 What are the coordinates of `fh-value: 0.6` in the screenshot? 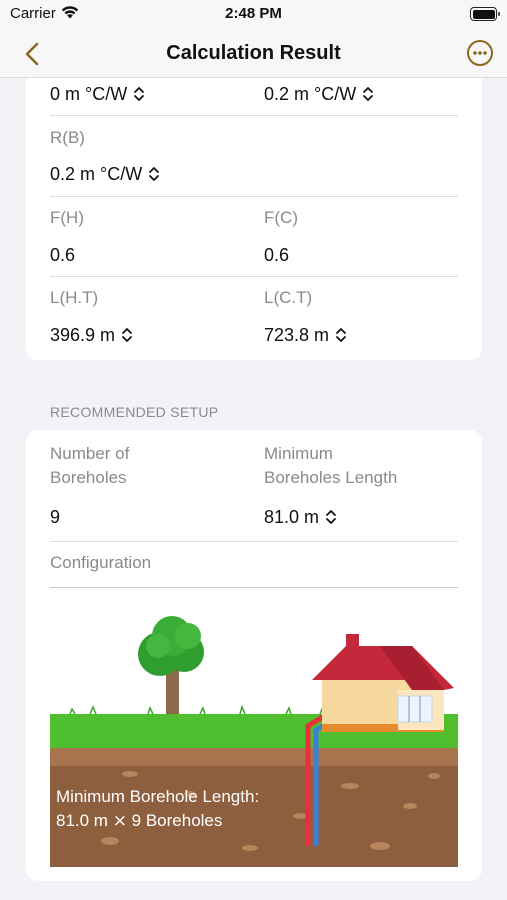 It's located at (63, 255).